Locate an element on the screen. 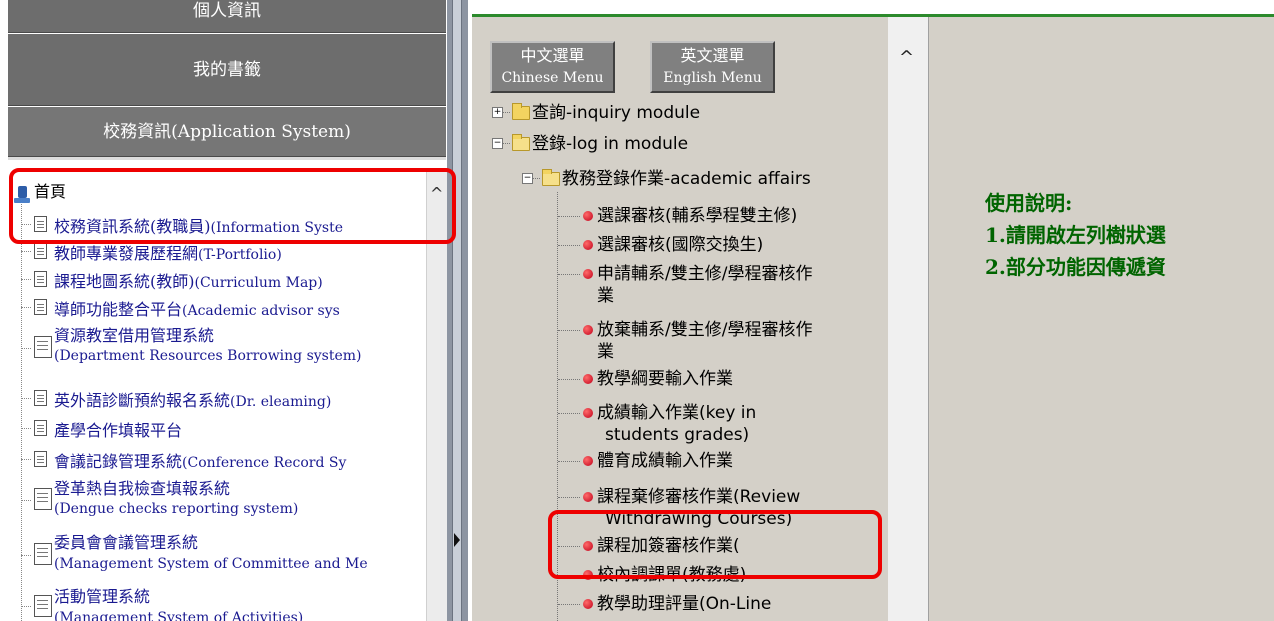 The width and height of the screenshot is (1274, 621). instructions: 使用說明: 1.請開啟左列樹狀選 2.部分功能因傳遞資 is located at coordinates (1075, 235).